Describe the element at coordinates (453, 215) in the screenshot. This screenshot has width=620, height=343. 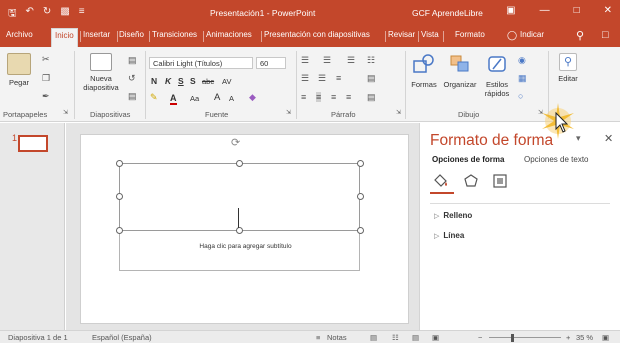
I see `section-fill: ▷ Relleno` at that location.